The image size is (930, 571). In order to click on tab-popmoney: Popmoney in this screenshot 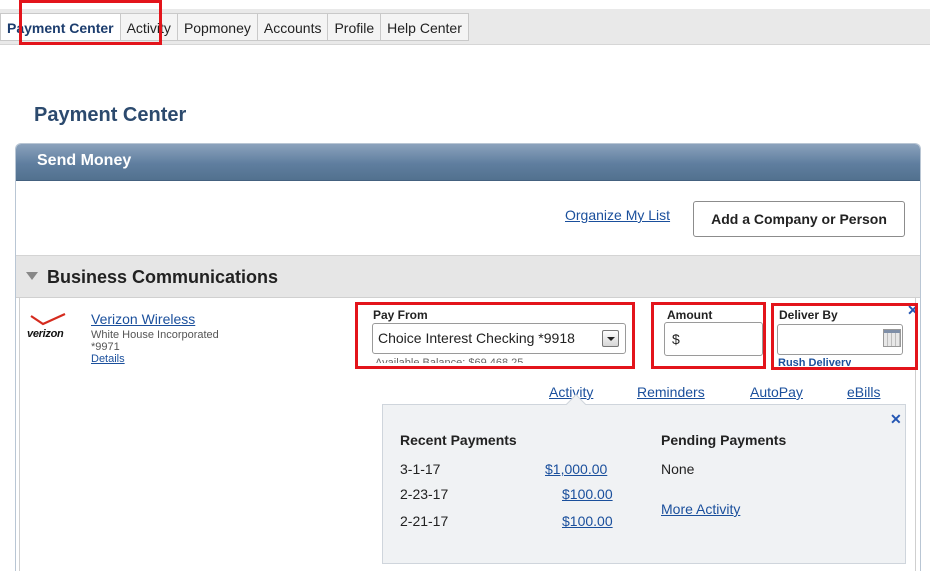, I will do `click(217, 27)`.